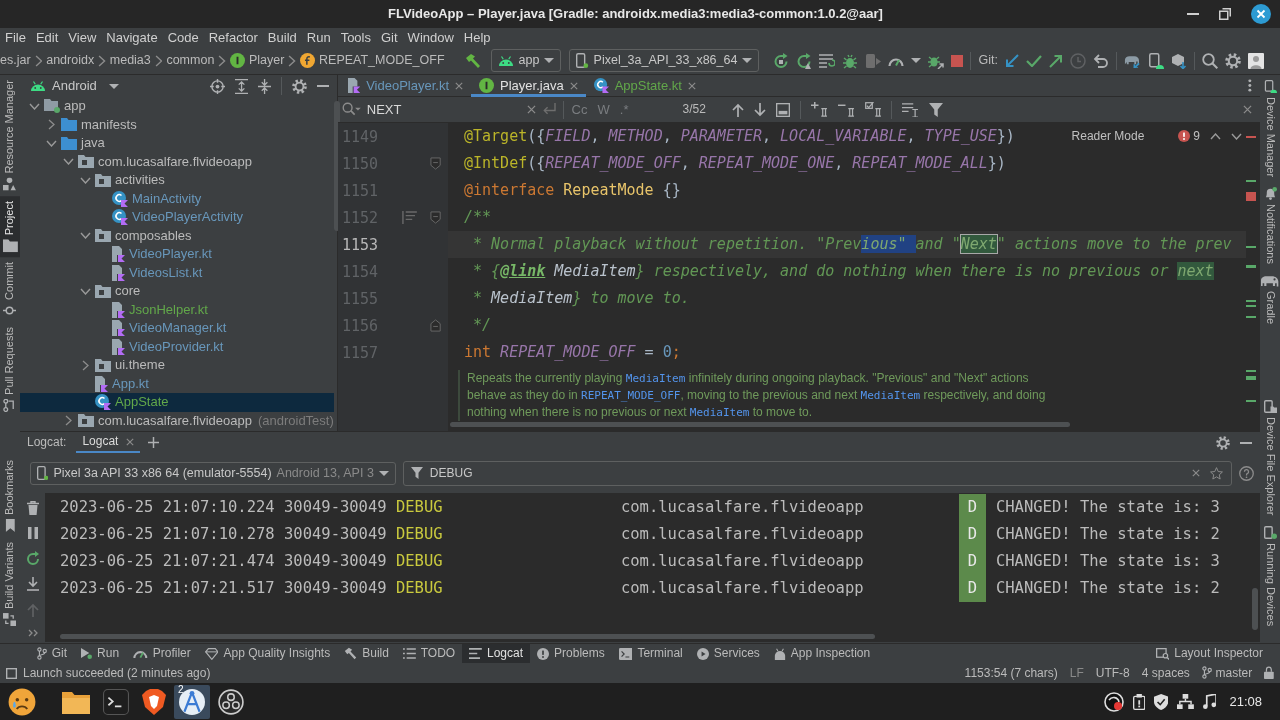 This screenshot has height=720, width=1280. What do you see at coordinates (1108, 136) in the screenshot?
I see `reader-mode-button: Reader Mode` at bounding box center [1108, 136].